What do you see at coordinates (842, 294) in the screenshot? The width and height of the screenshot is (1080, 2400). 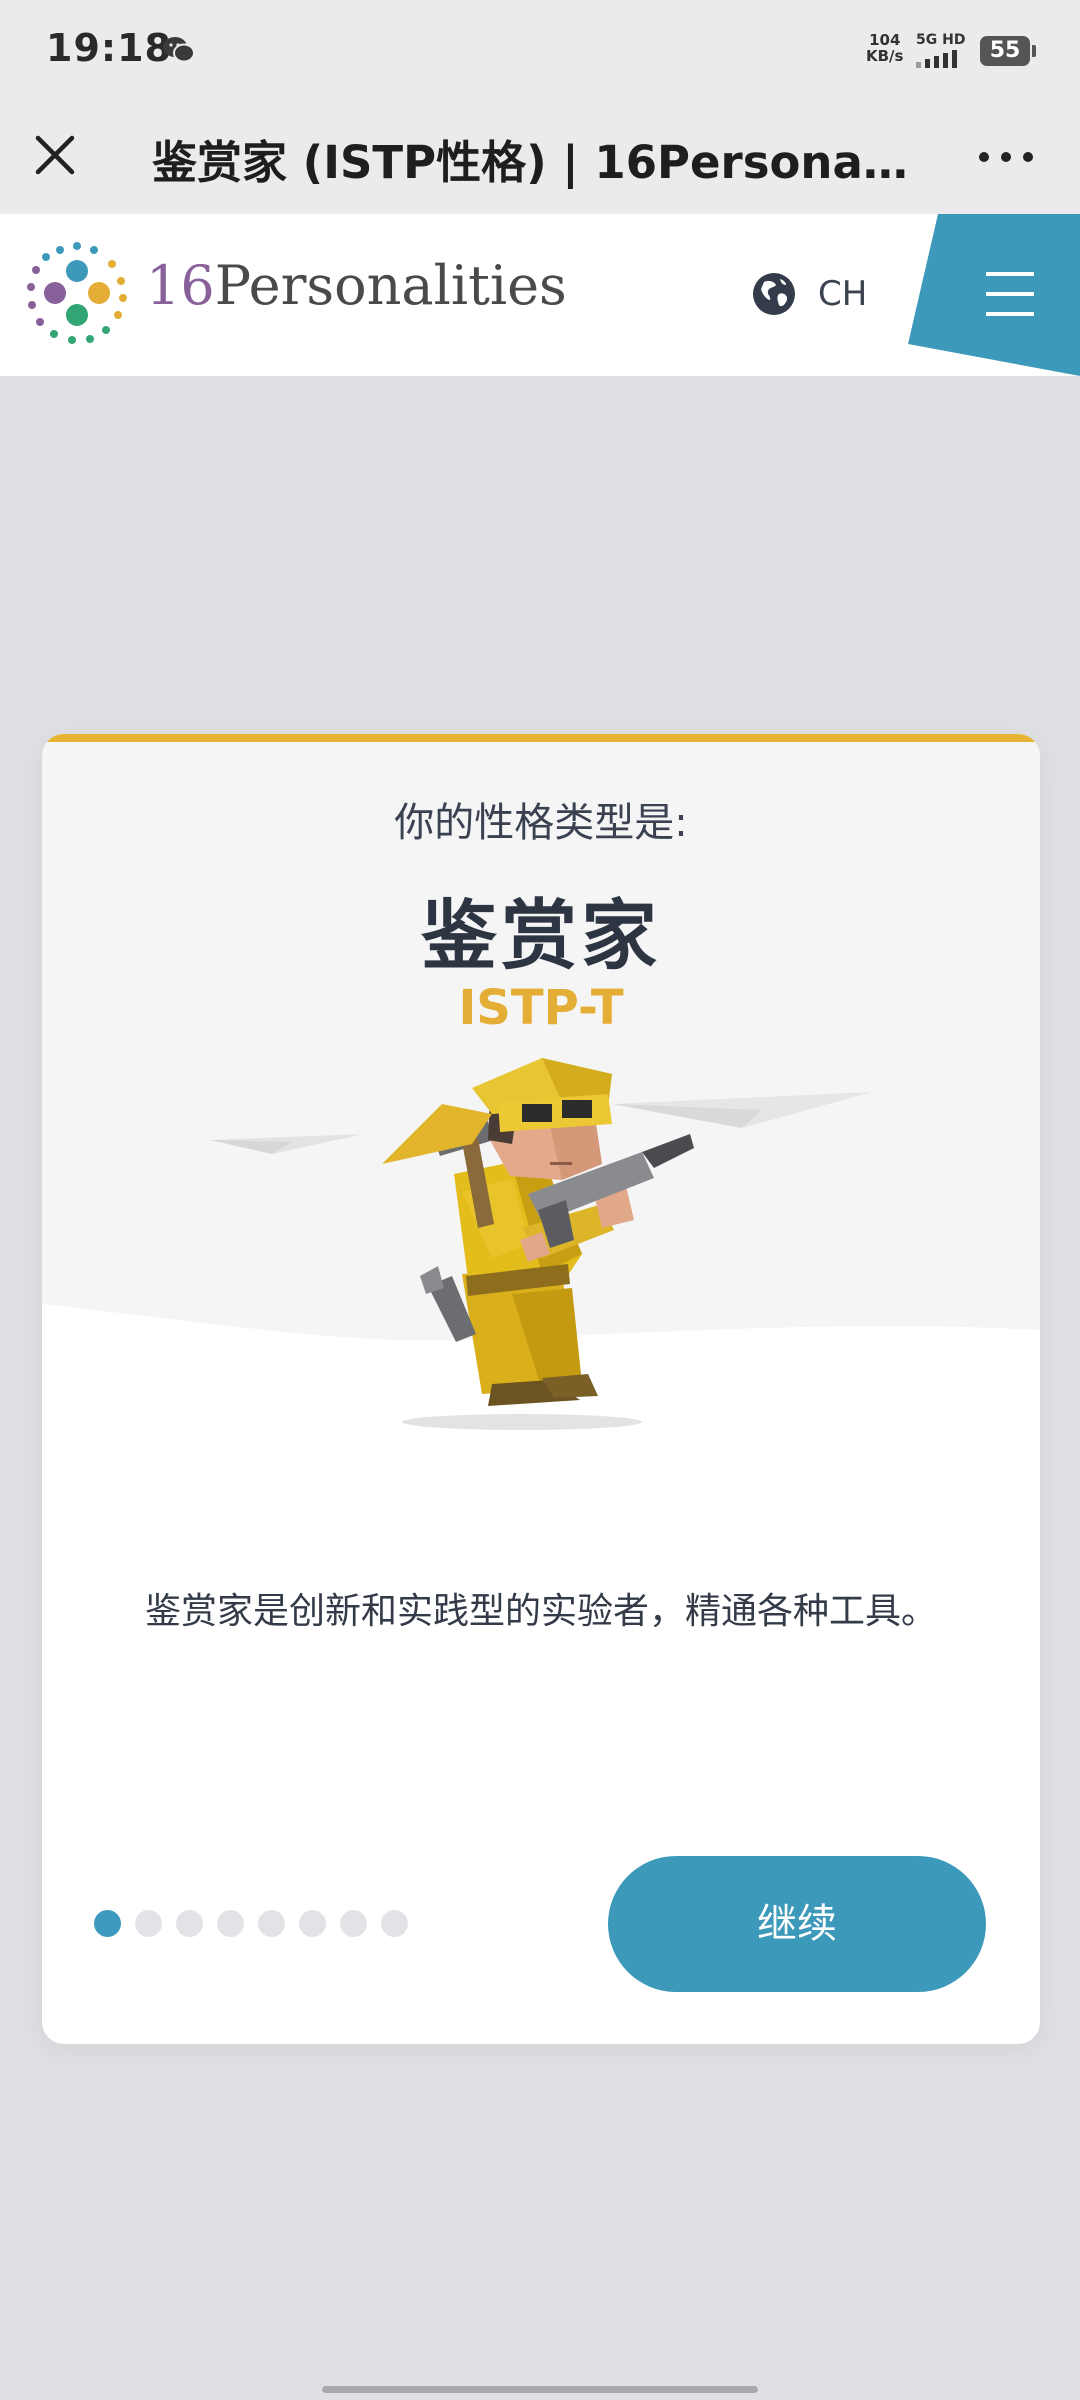 I see `language-selector: CH` at bounding box center [842, 294].